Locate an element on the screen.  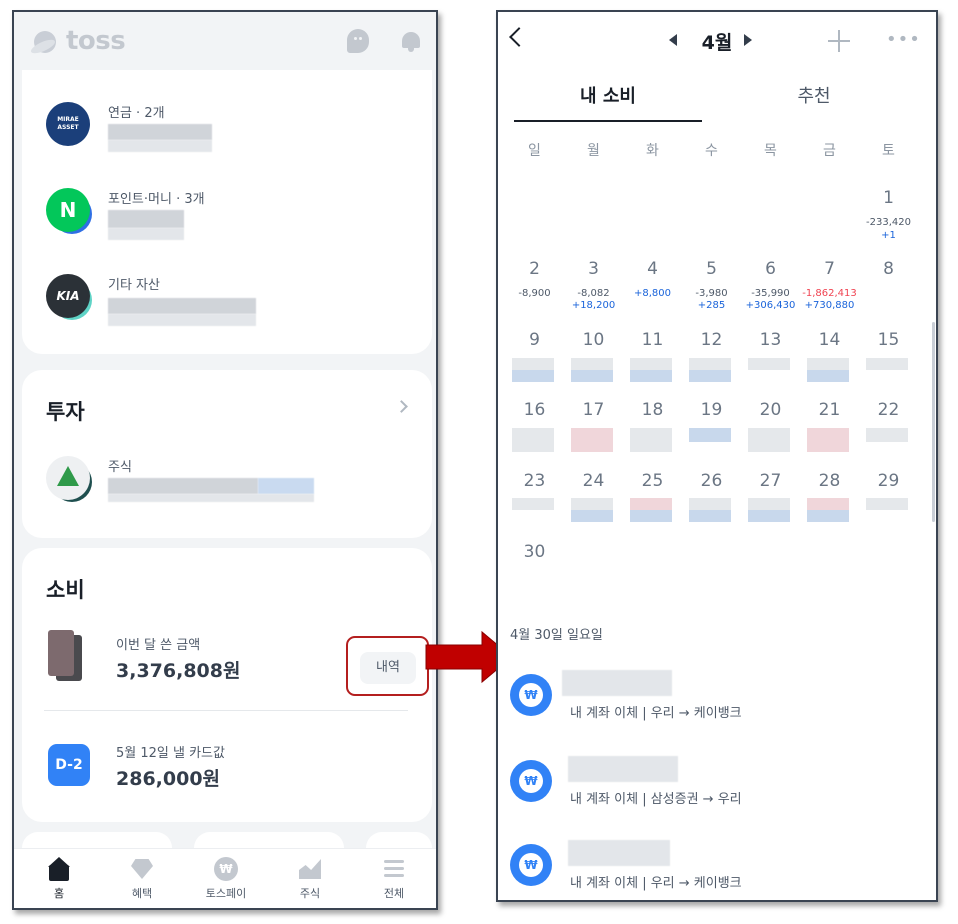
calendar-day: 21 is located at coordinates (829, 410).